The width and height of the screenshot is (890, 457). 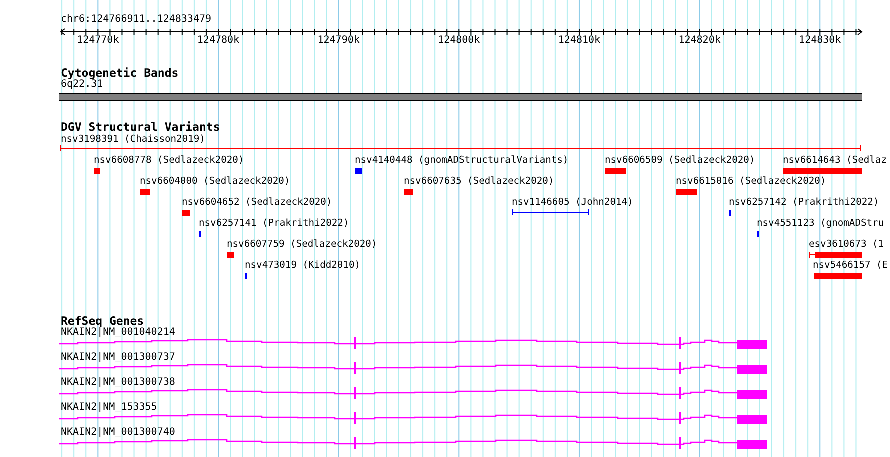 I want to click on variant-label: nsv4140448 (gnomADStructuralVariants), so click(x=462, y=160).